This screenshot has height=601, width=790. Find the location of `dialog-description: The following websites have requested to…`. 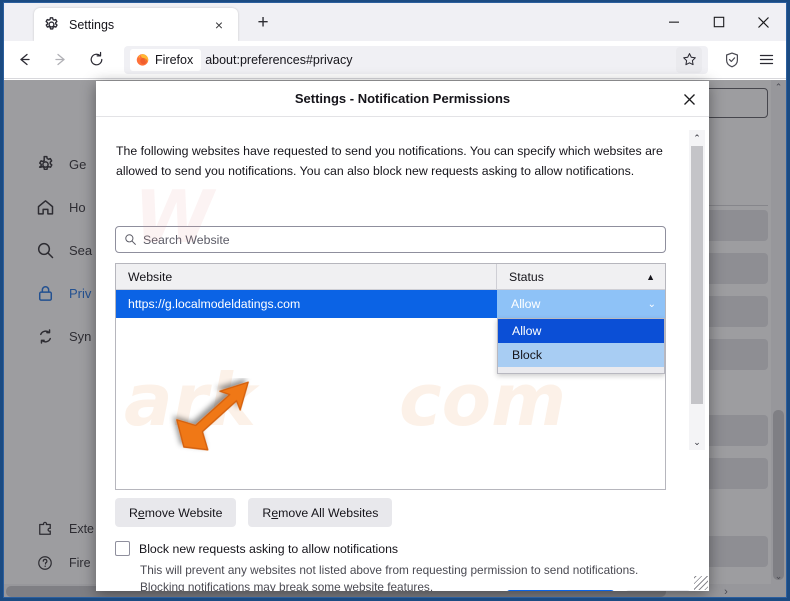

dialog-description: The following websites have requested to… is located at coordinates (389, 161).